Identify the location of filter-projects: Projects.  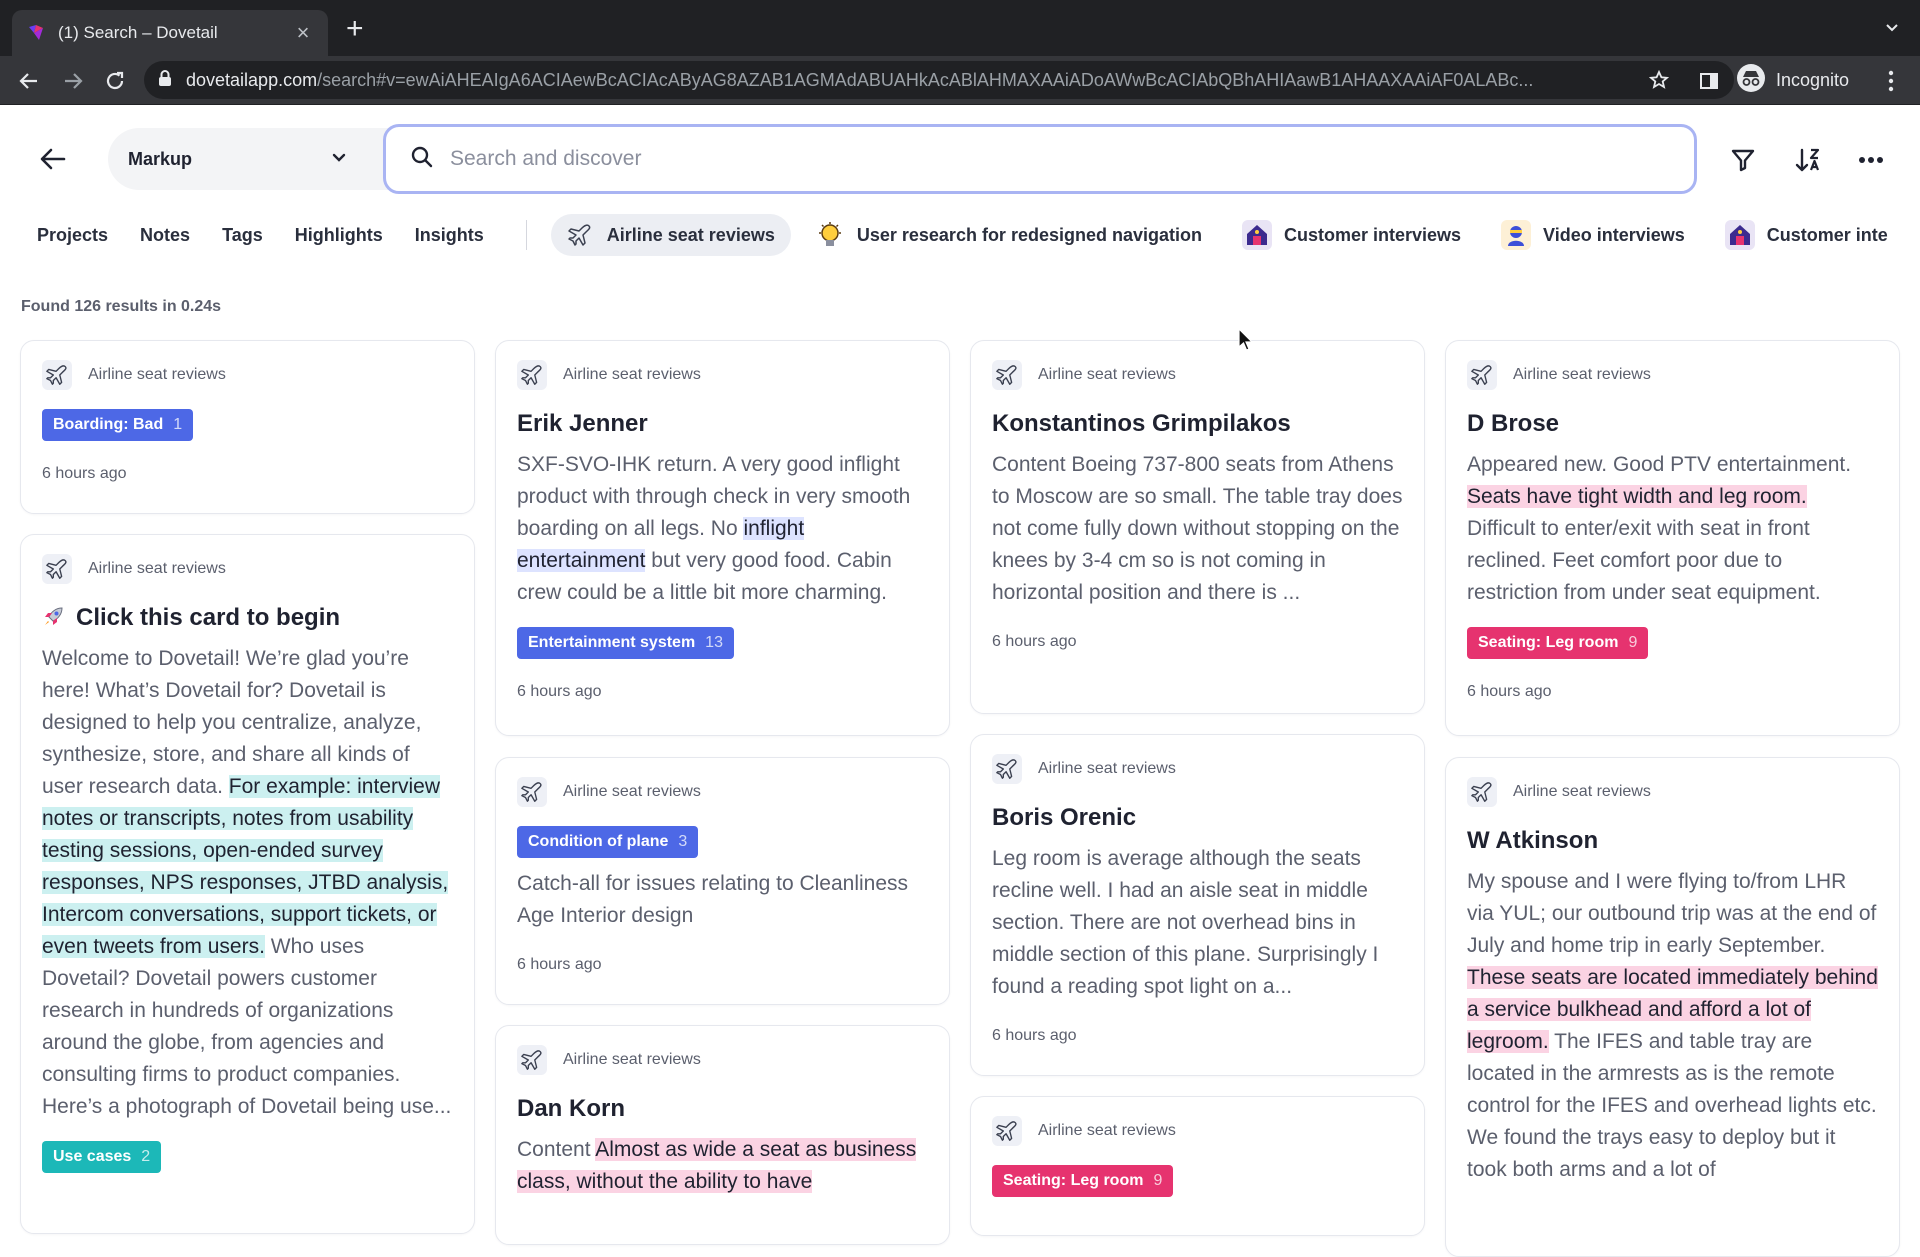
(72, 235).